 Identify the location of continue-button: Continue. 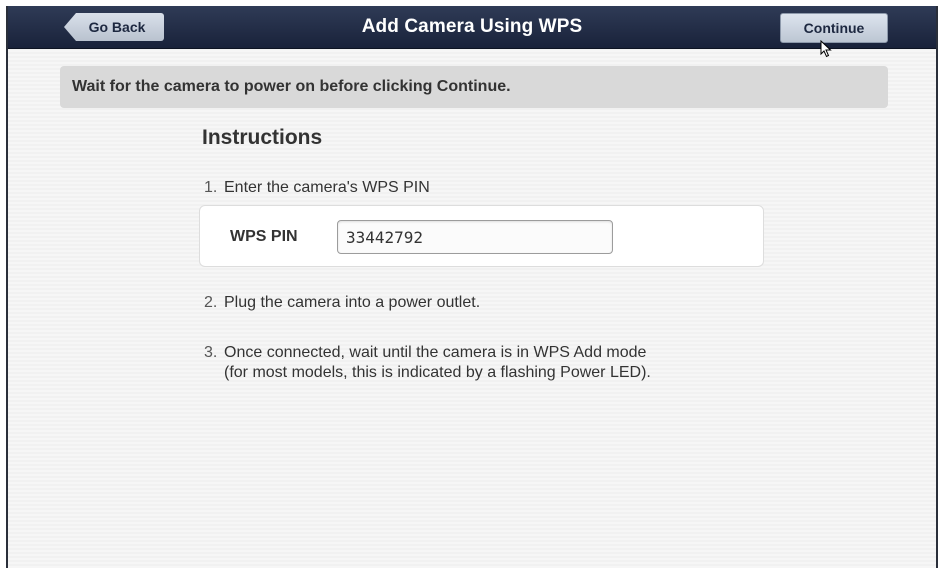
(834, 28).